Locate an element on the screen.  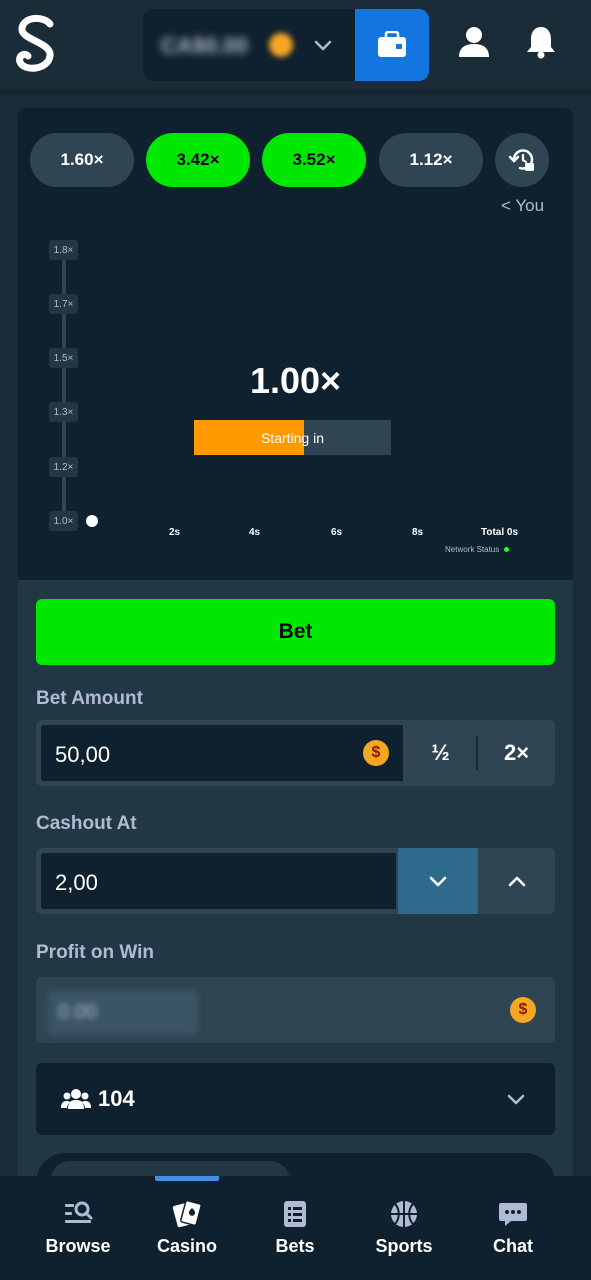
balance-amount: CA$0.00 is located at coordinates (204, 45).